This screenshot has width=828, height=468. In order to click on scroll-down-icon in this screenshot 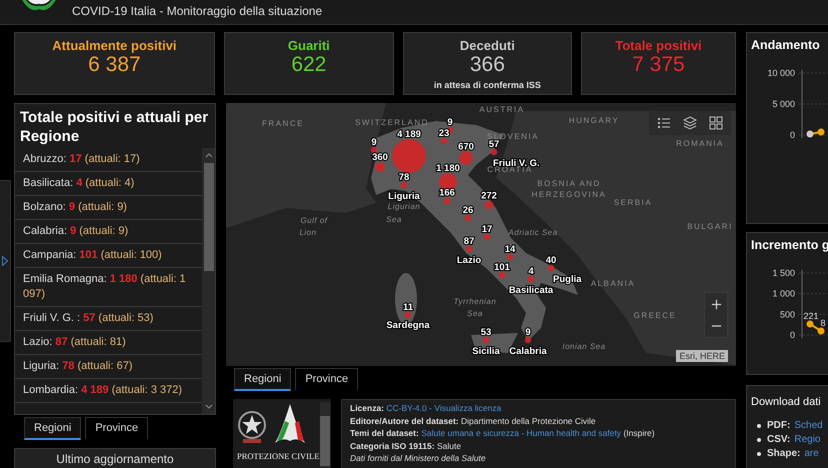, I will do `click(208, 406)`.